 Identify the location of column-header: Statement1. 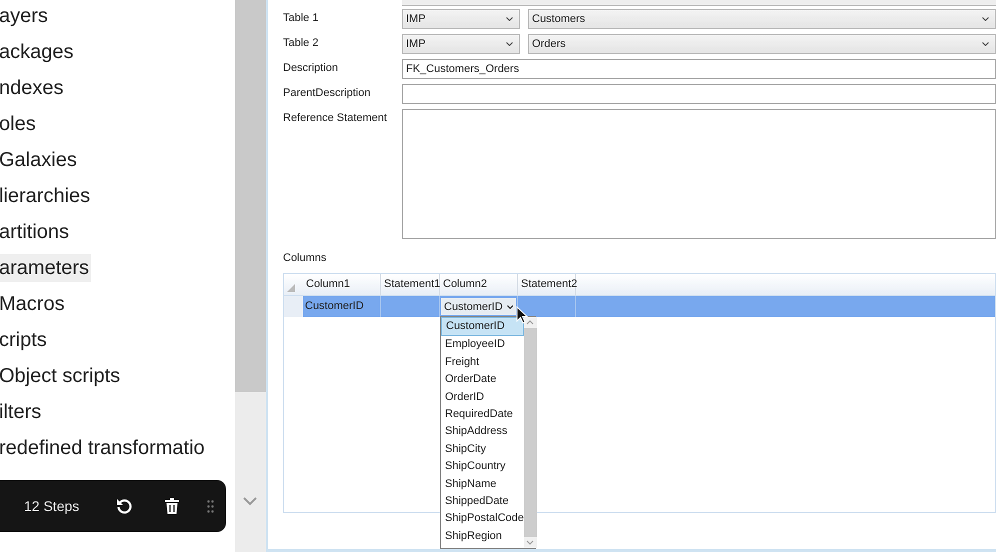
(410, 284).